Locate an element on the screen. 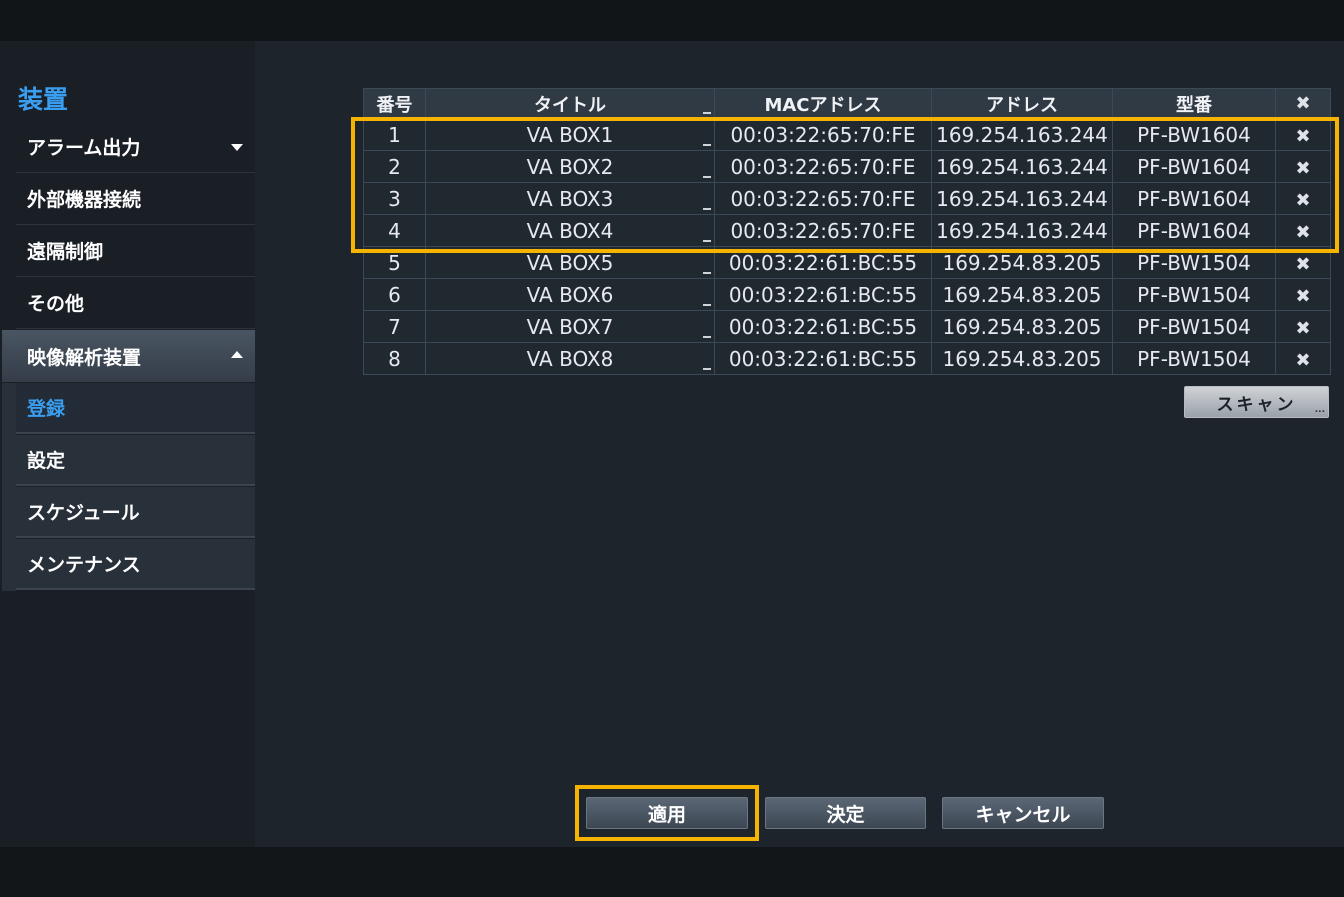 The height and width of the screenshot is (897, 1344). apply-button-label: 適用 is located at coordinates (666, 814).